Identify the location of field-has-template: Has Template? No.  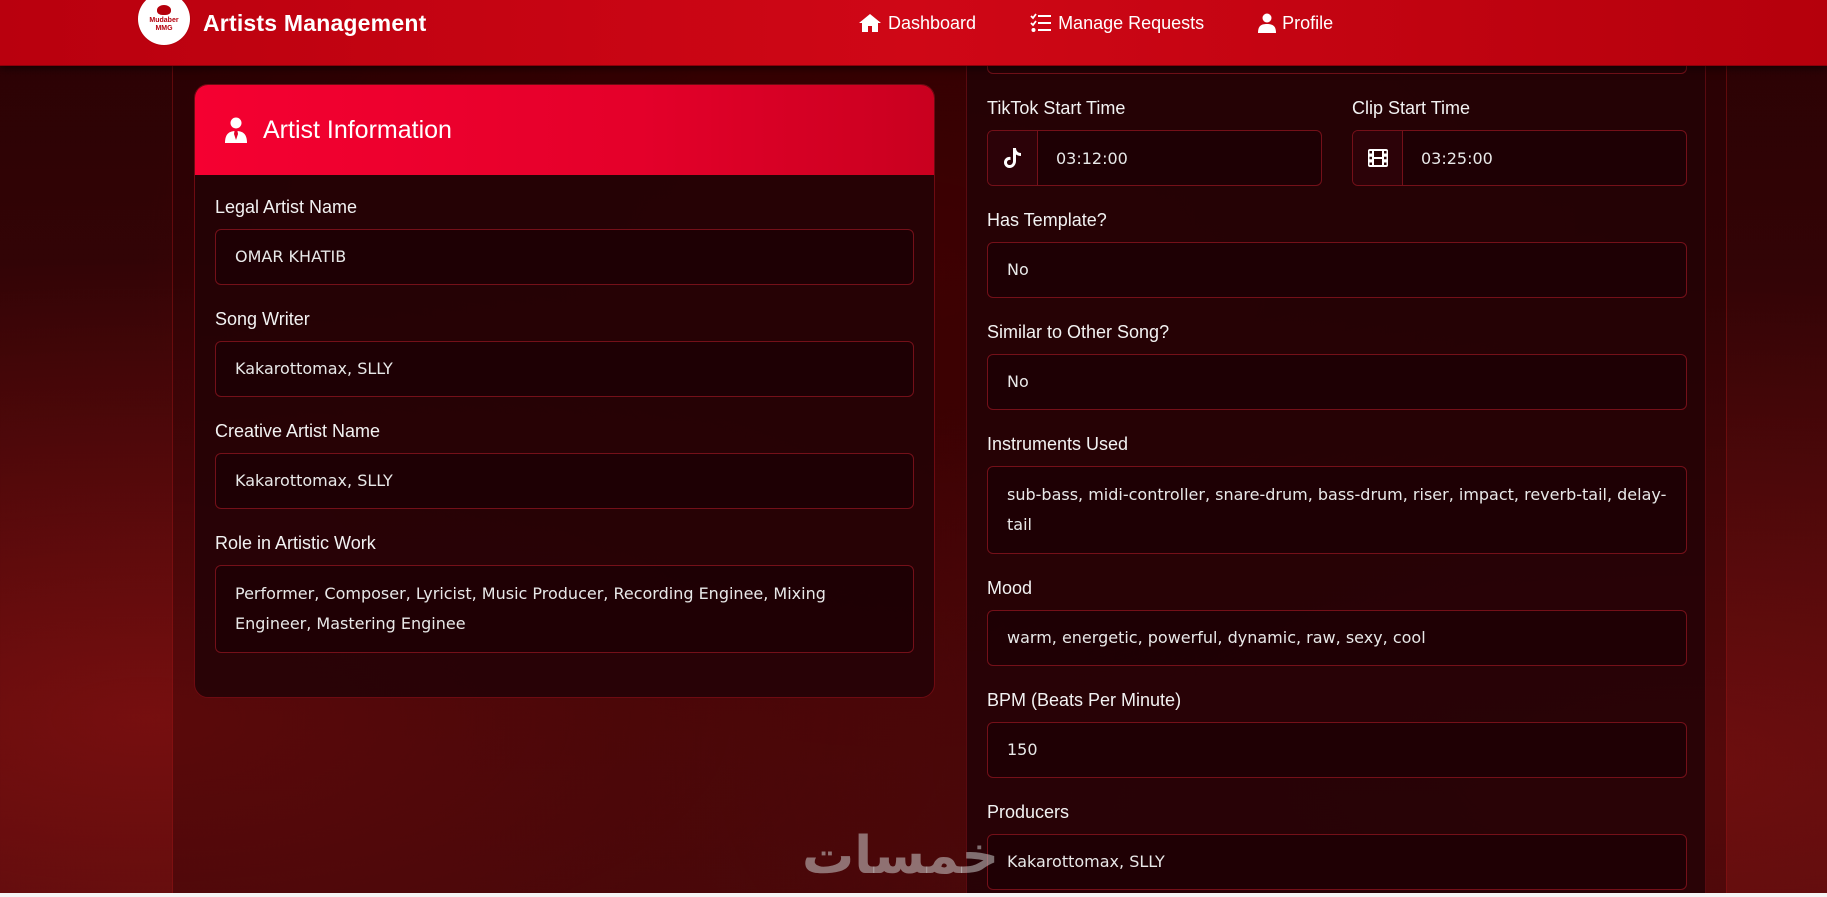
(1337, 254).